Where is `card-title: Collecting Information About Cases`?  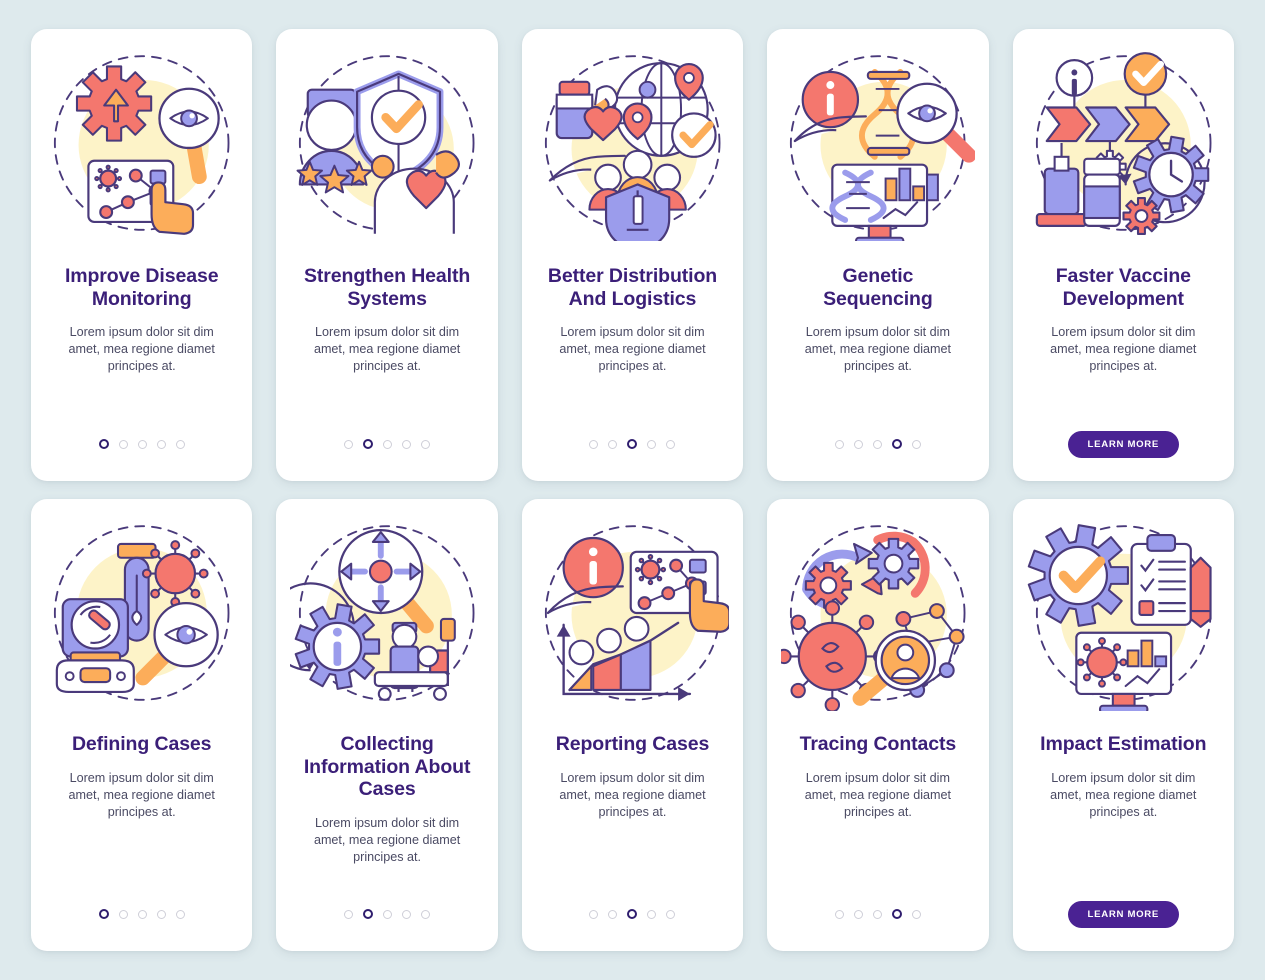 card-title: Collecting Information About Cases is located at coordinates (387, 767).